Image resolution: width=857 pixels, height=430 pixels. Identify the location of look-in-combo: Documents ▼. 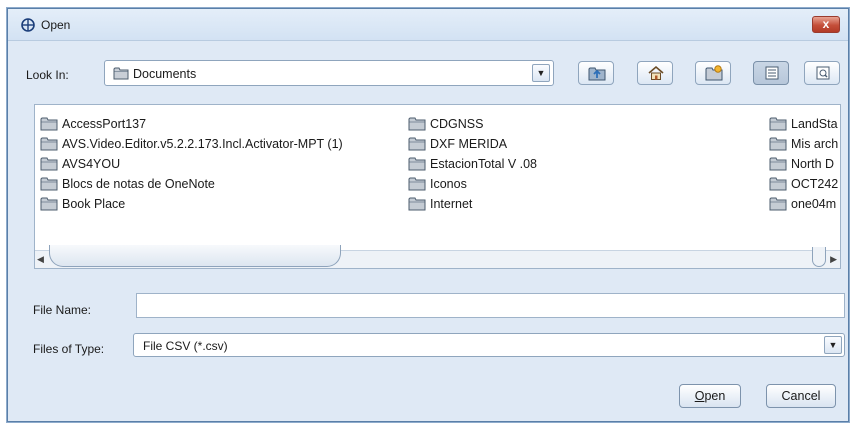
(329, 73).